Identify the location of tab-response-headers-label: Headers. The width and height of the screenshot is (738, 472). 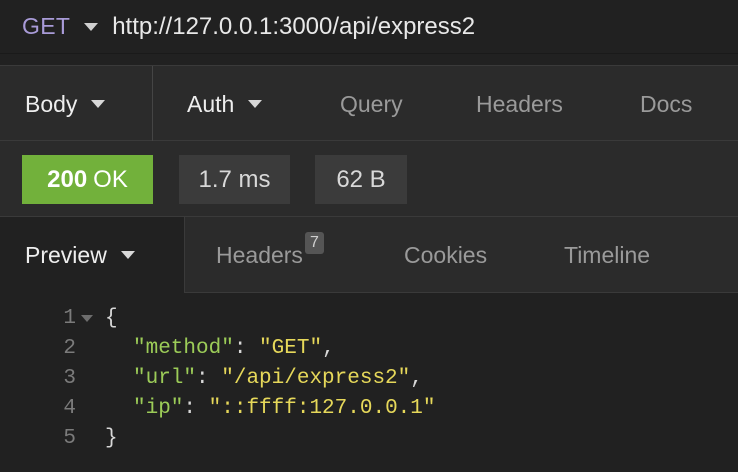
(259, 254).